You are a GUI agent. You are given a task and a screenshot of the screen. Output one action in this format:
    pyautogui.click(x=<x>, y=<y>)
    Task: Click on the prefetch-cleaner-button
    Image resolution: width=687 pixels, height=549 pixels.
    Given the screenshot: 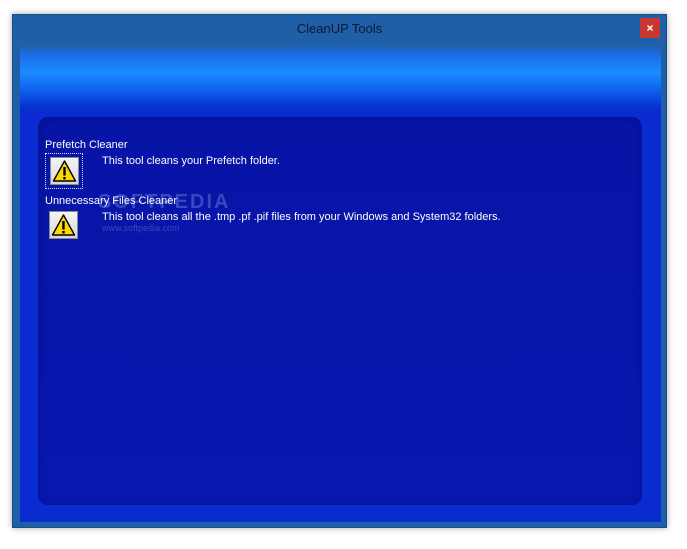 What is the action you would take?
    pyautogui.click(x=64, y=171)
    